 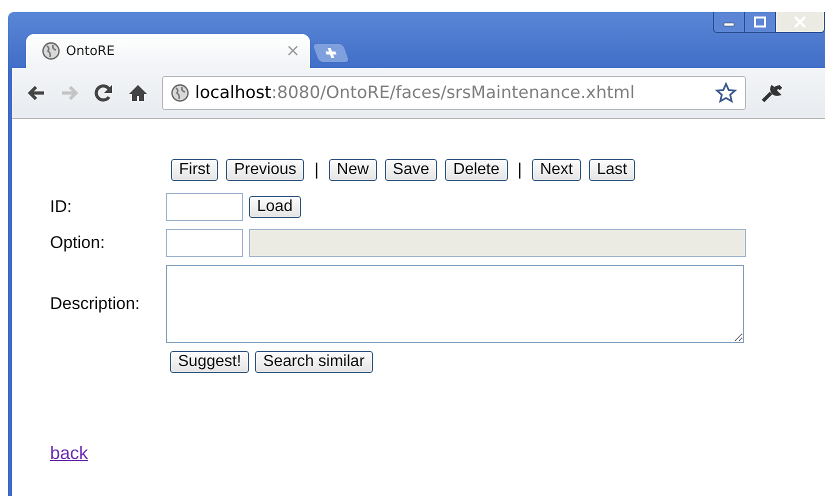 What do you see at coordinates (729, 22) in the screenshot?
I see `minimize-button` at bounding box center [729, 22].